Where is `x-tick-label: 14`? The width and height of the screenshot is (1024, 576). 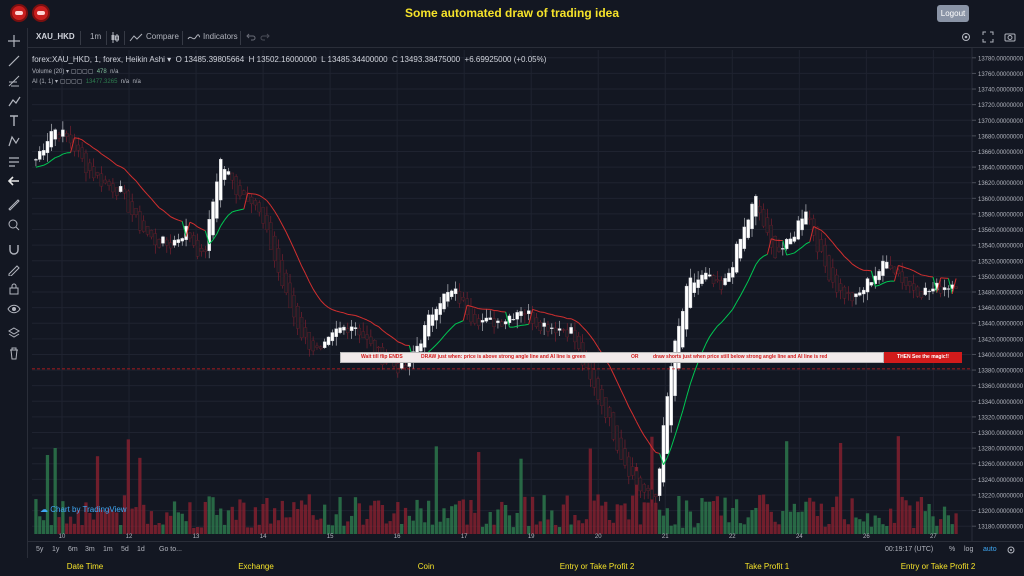
x-tick-label: 14 is located at coordinates (263, 537).